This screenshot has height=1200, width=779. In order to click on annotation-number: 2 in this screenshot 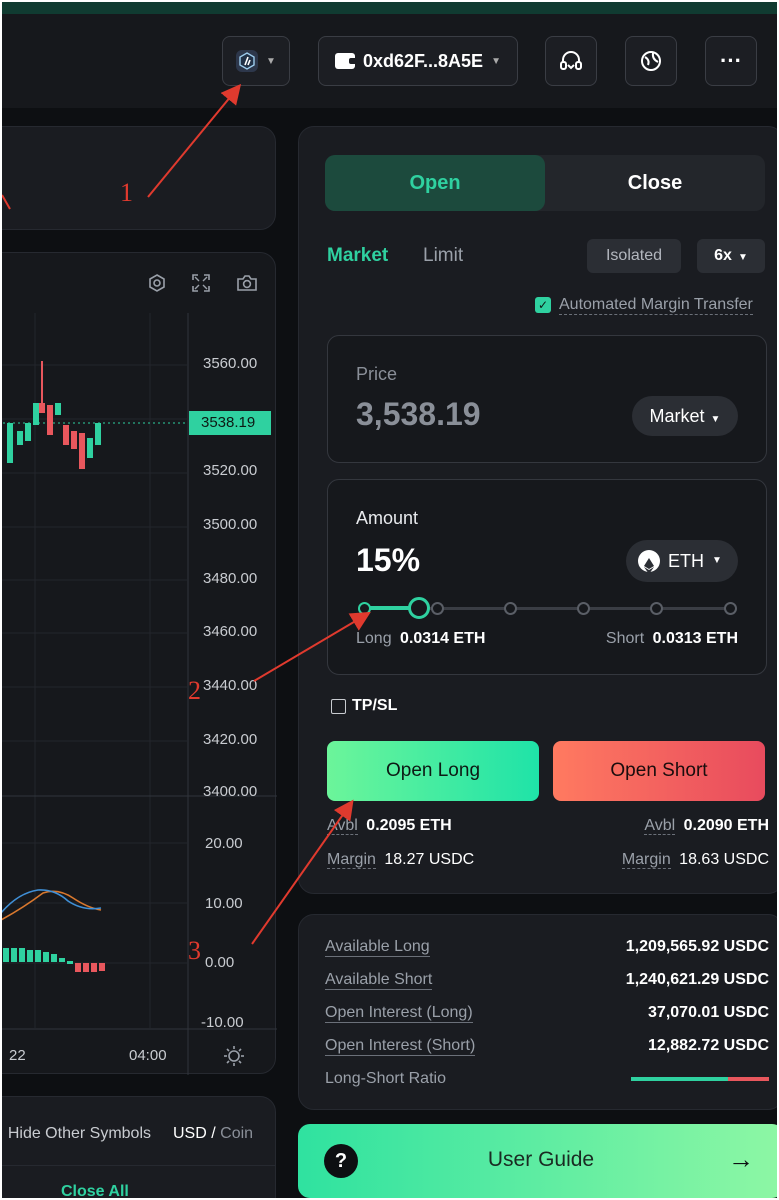, I will do `click(194, 690)`.